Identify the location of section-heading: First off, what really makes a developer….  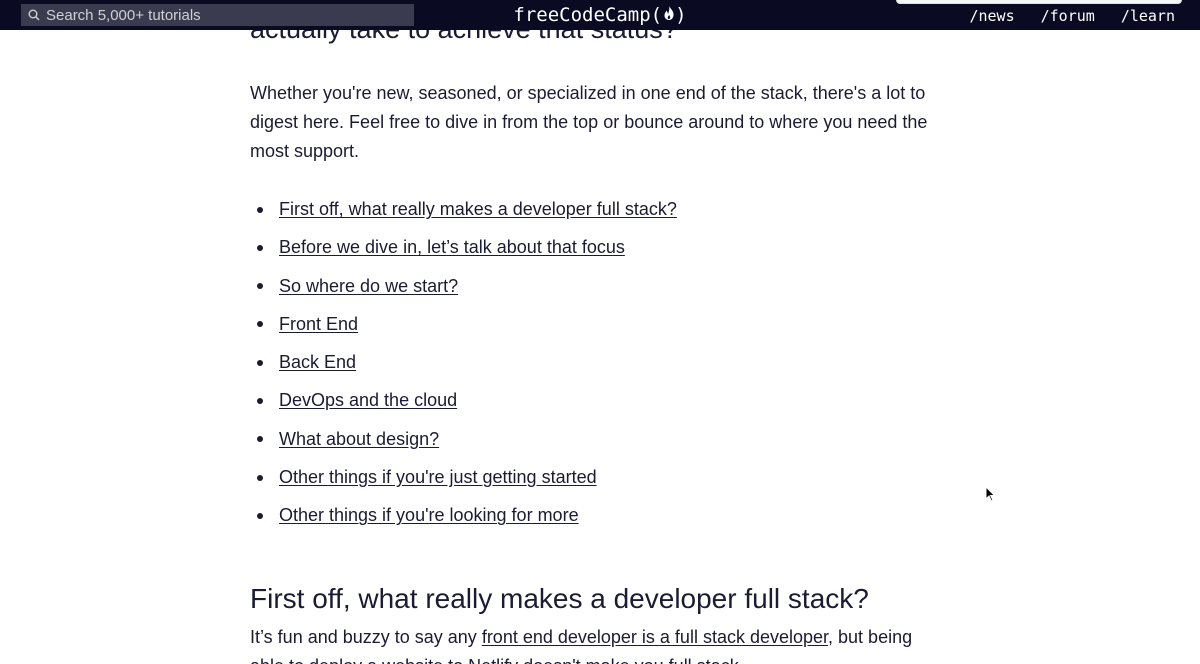
(559, 598).